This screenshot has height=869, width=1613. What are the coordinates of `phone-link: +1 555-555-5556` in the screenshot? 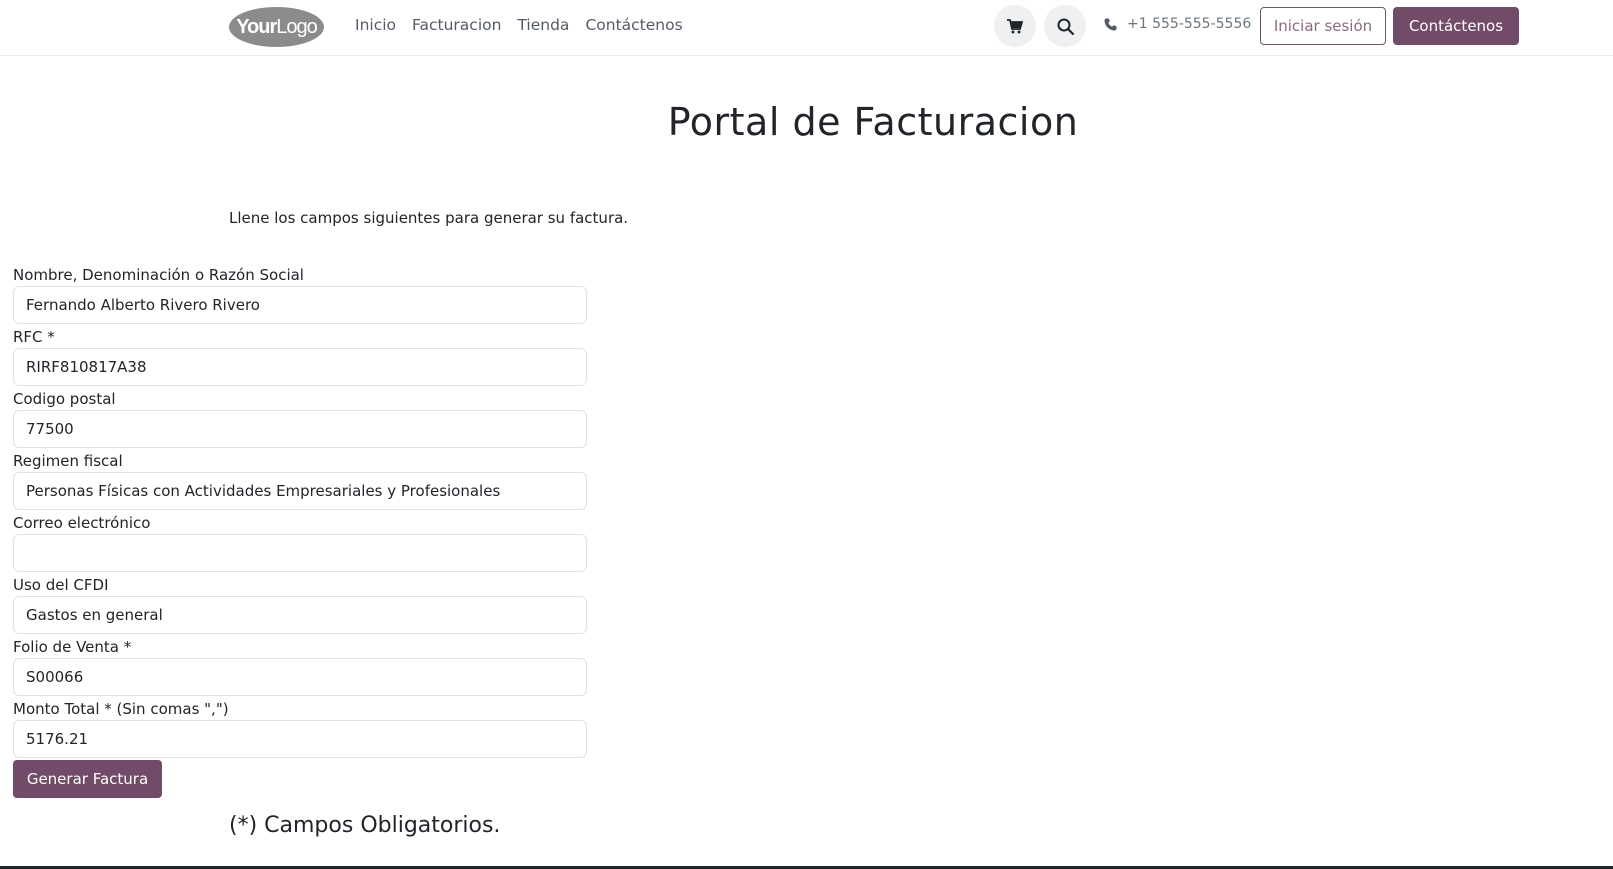 It's located at (1177, 24).